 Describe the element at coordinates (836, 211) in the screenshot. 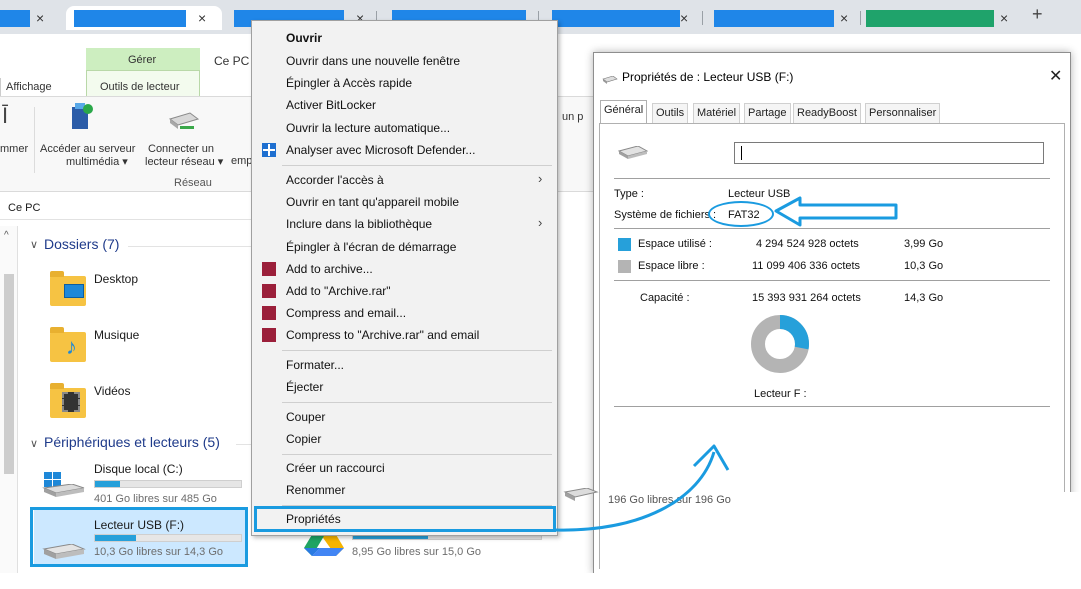

I see `arrow-left-icon` at that location.